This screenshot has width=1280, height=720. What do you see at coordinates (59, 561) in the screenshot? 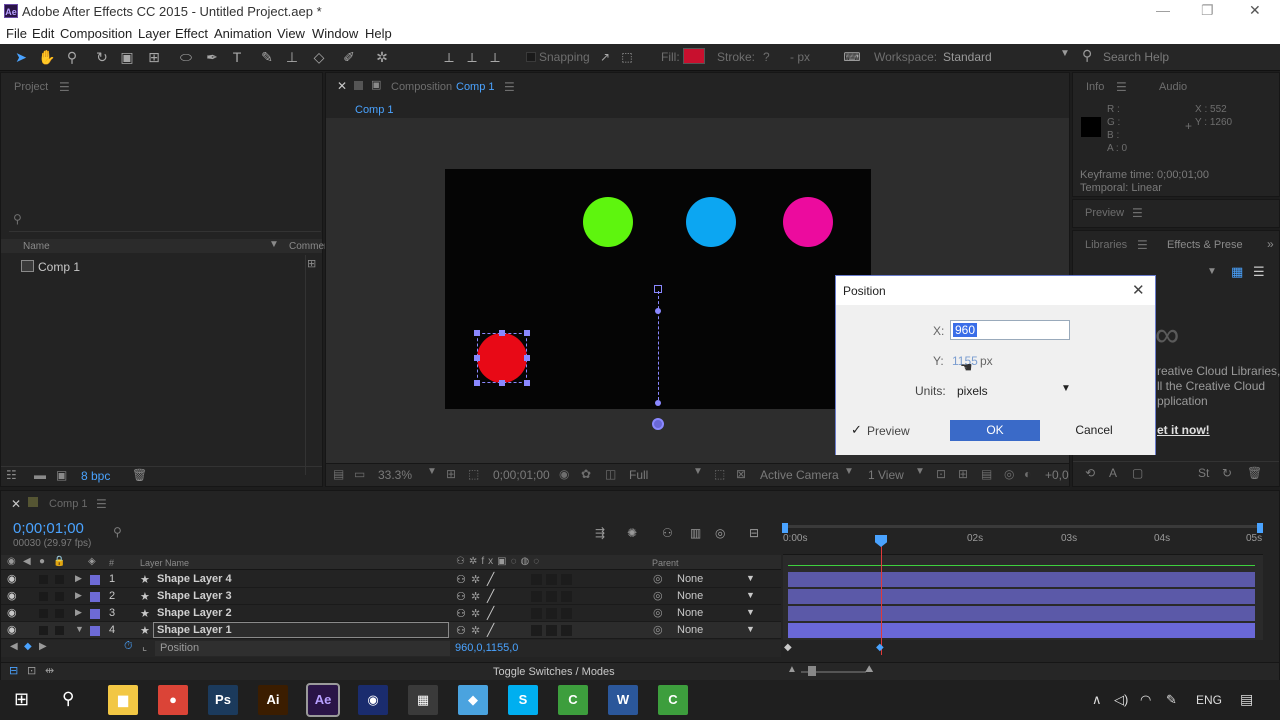
I see `lock-icon: 🔒` at bounding box center [59, 561].